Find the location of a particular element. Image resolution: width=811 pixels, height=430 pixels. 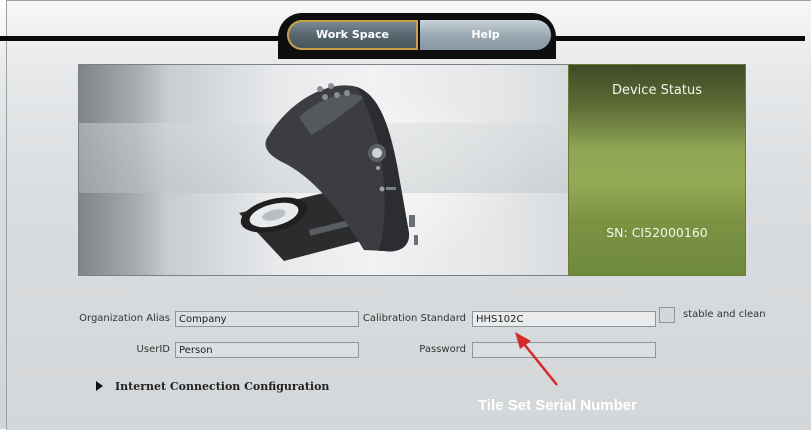

internet-connection-config-label: Internet Connection Configuration is located at coordinates (222, 386).